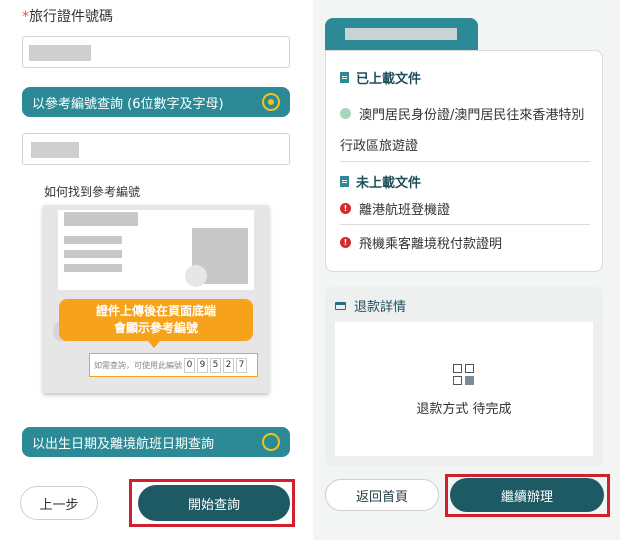  Describe the element at coordinates (67, 17) in the screenshot. I see `travel-document-label: *旅行證件號碼` at that location.